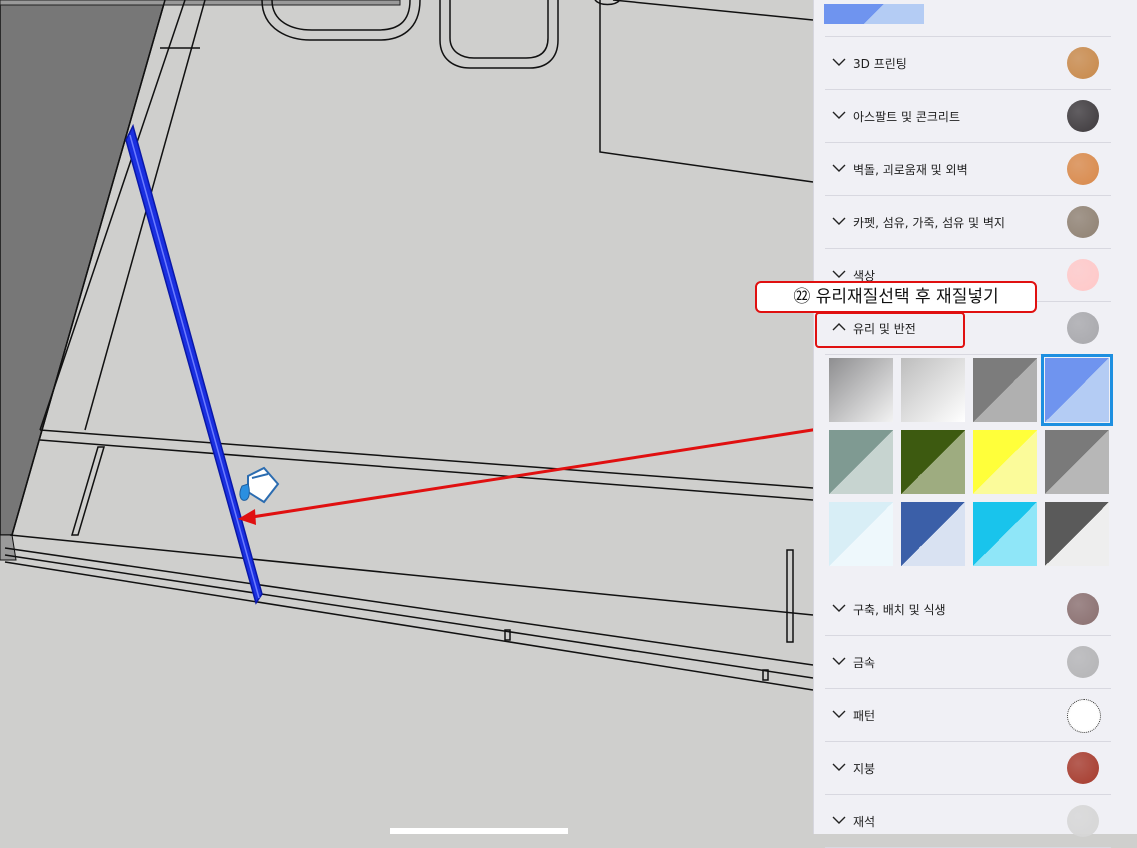  What do you see at coordinates (864, 716) in the screenshot?
I see `category-label: 패턴` at bounding box center [864, 716].